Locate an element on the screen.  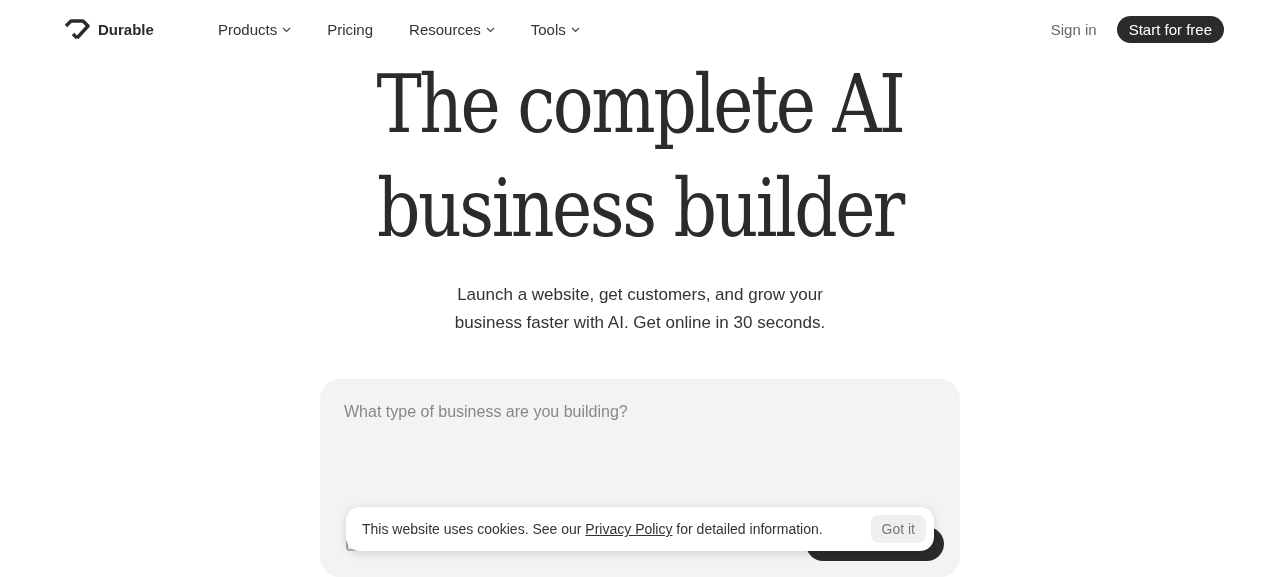
nav-link: Tools is located at coordinates (555, 30).